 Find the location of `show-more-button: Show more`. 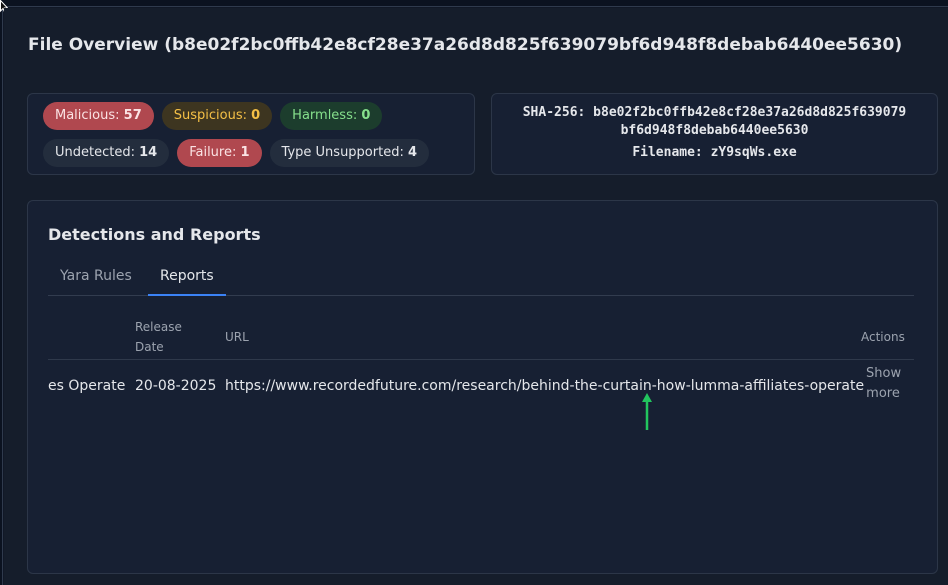

show-more-button: Show more is located at coordinates (883, 384).